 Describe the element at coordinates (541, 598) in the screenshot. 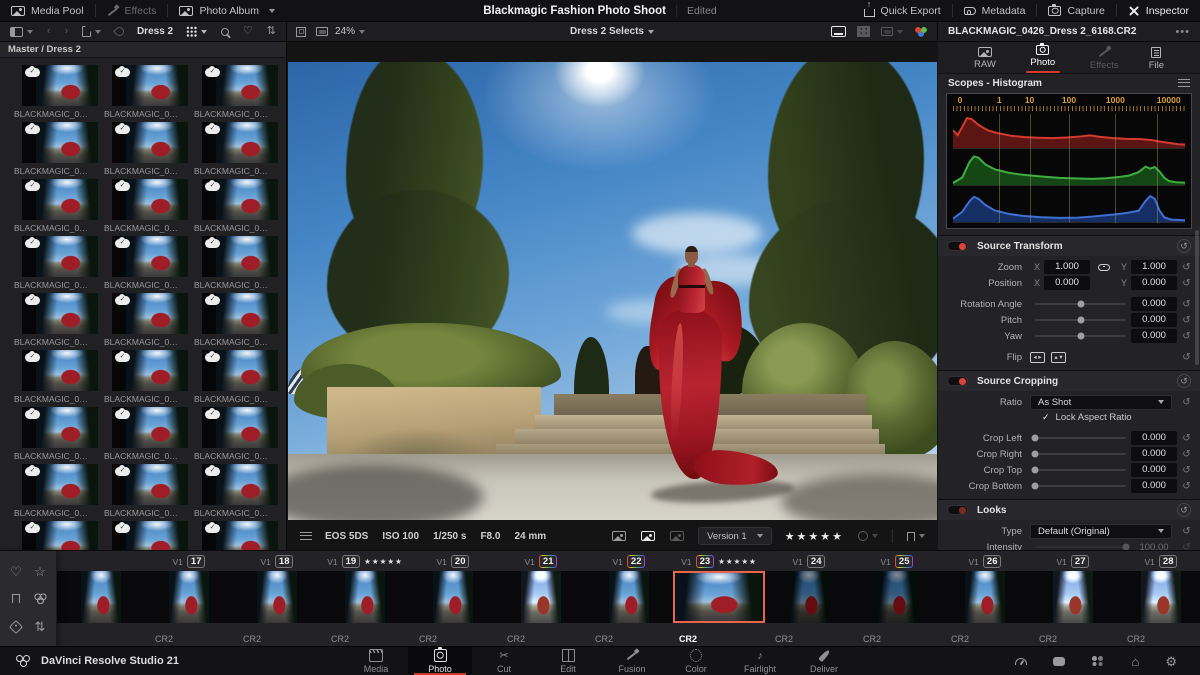

I see `filmstrip-item: V1 21 CR2` at that location.